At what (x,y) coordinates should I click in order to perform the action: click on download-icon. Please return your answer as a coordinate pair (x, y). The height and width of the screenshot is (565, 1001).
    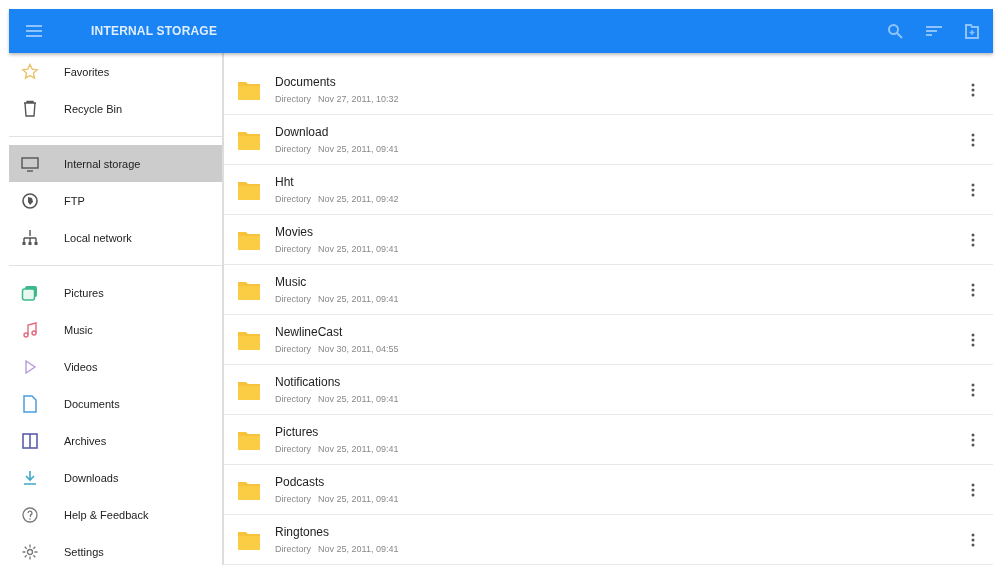
    Looking at the image, I should click on (30, 477).